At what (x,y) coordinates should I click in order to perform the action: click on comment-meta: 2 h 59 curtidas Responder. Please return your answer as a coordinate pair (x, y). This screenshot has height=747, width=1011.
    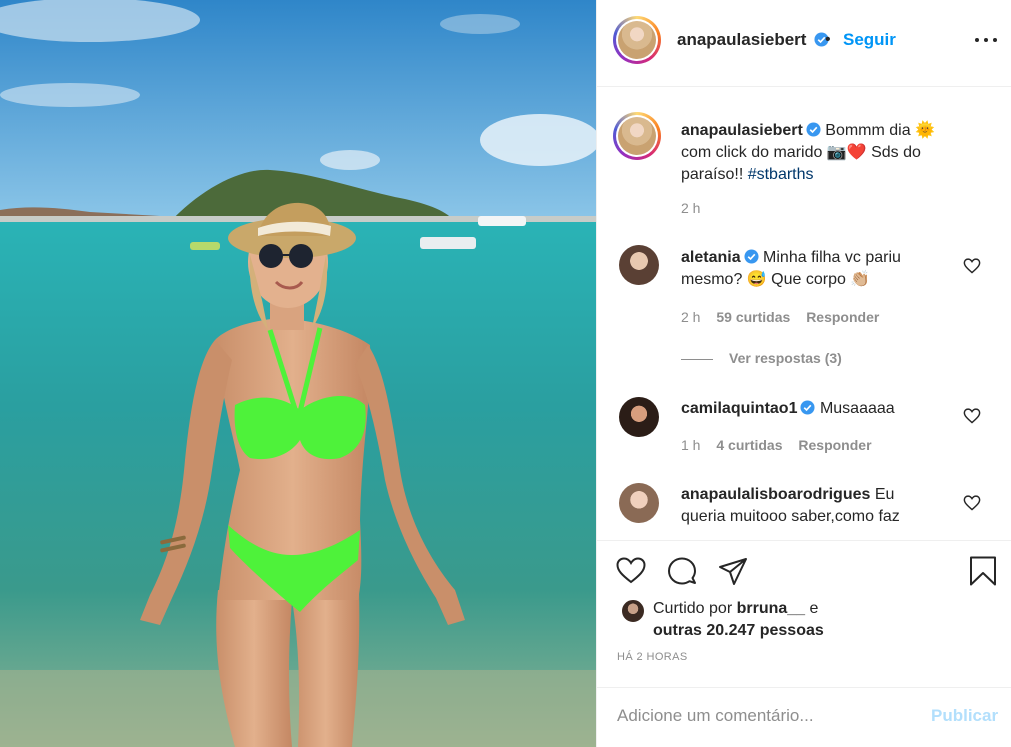
    Looking at the image, I should click on (780, 317).